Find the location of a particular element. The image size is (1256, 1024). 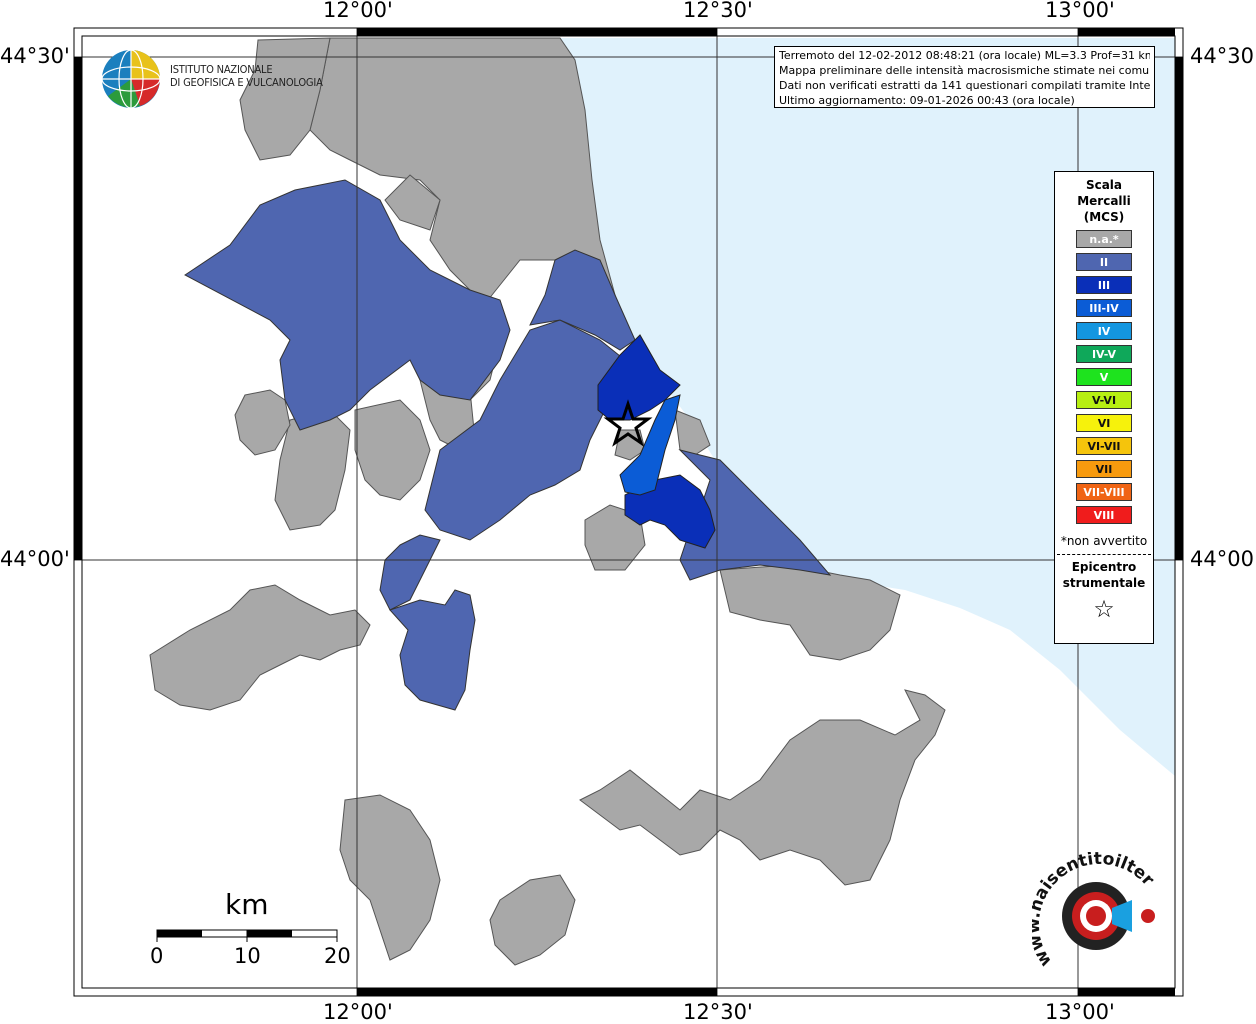

legend-divider is located at coordinates (1104, 554).